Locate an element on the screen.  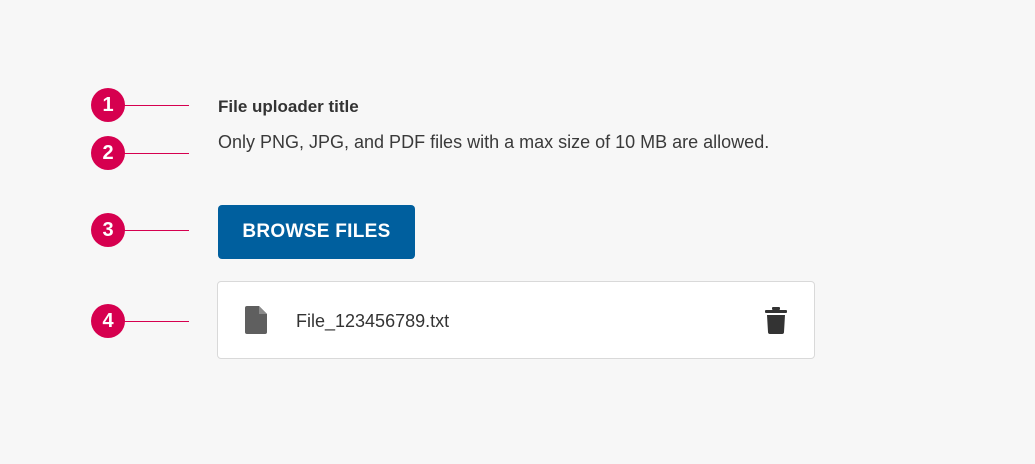
trash-icon is located at coordinates (776, 320).